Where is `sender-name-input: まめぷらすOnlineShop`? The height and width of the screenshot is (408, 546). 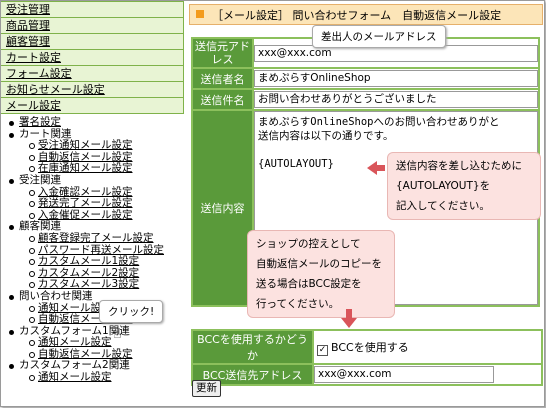
sender-name-input: まめぷらすOnlineShop is located at coordinates (396, 78).